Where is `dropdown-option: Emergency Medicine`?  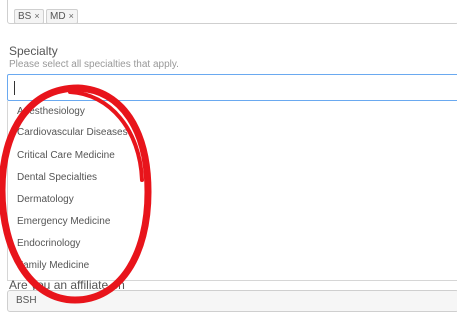
dropdown-option: Emergency Medicine is located at coordinates (63, 222).